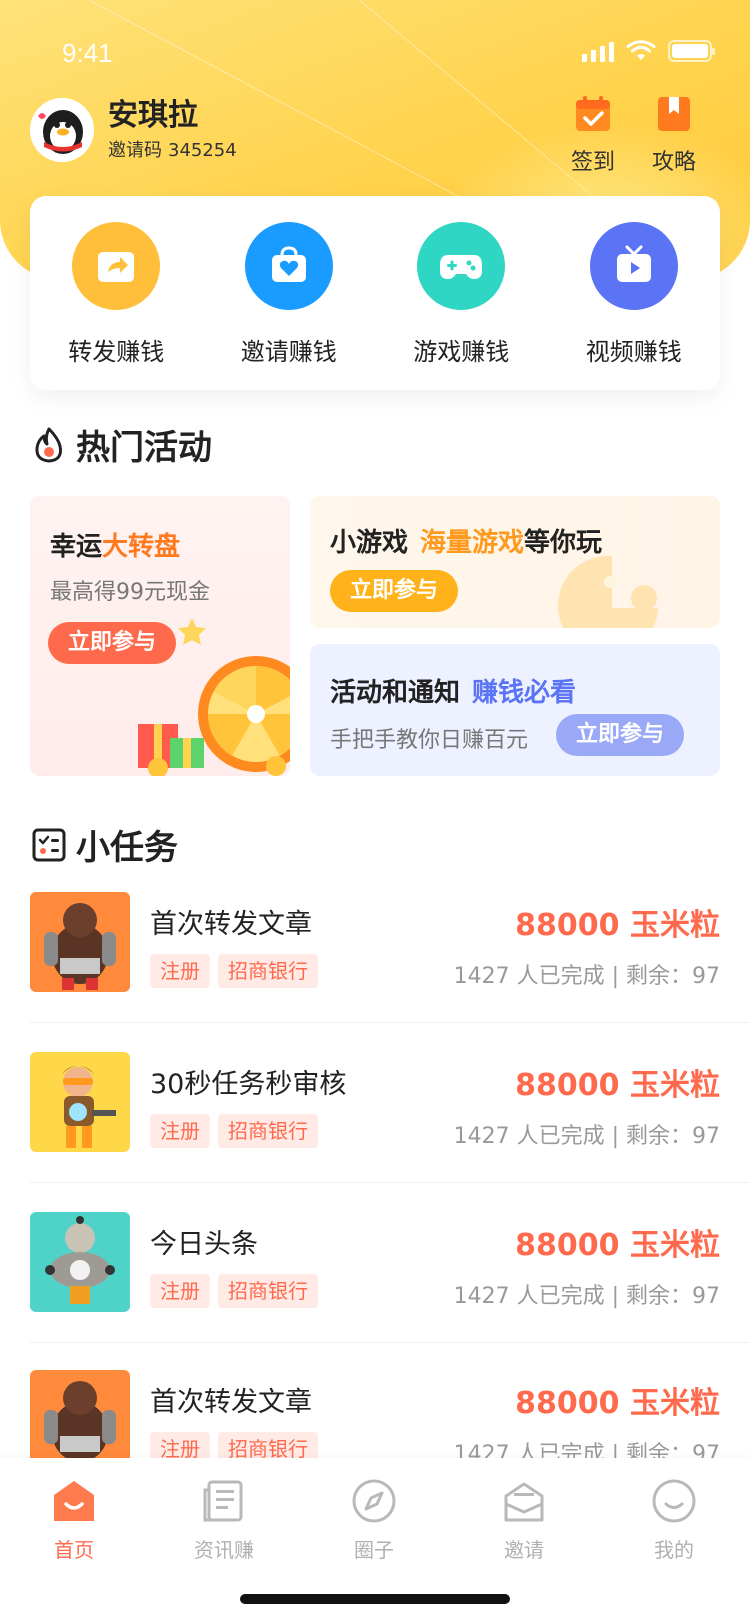 The width and height of the screenshot is (750, 1624). Describe the element at coordinates (204, 1244) in the screenshot. I see `task-title: 今日头条` at that location.